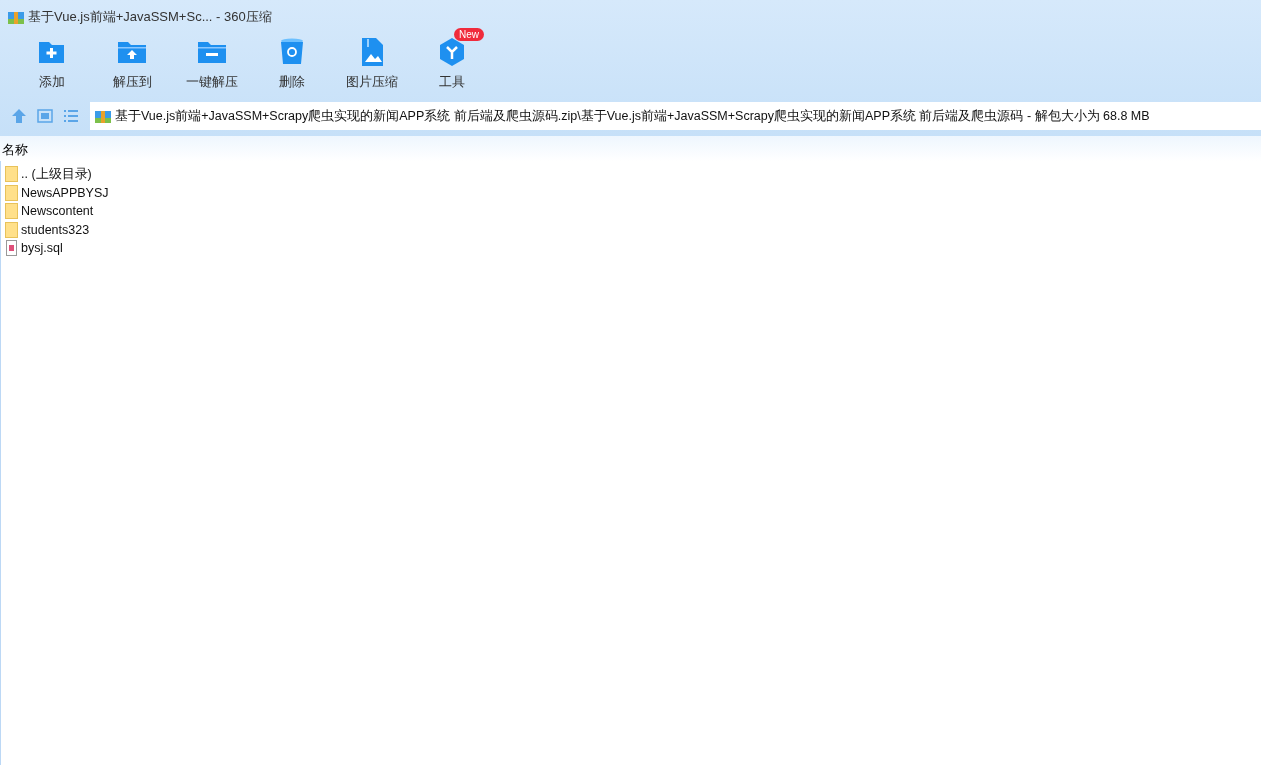 Image resolution: width=1261 pixels, height=765 pixels. Describe the element at coordinates (150, 17) in the screenshot. I see `window-title: 基于Vue.js前端+JavaSSM+Sc... - 360压缩` at that location.